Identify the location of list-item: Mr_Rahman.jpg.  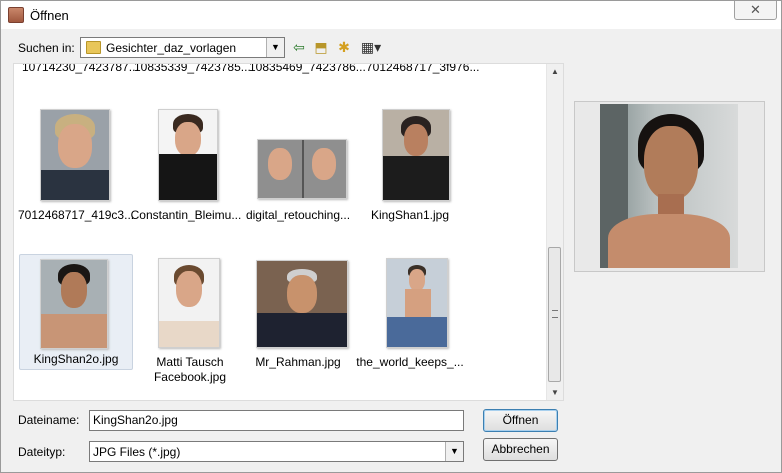
(298, 316).